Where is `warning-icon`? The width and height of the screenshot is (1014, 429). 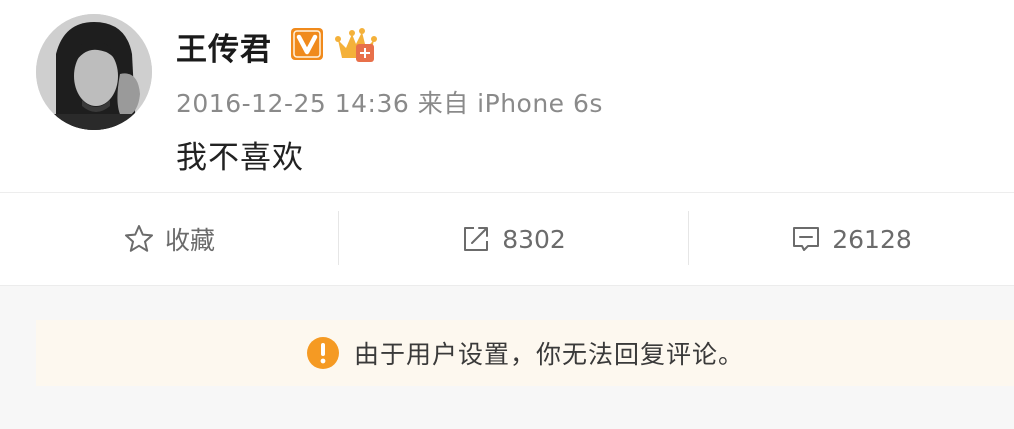
warning-icon is located at coordinates (322, 353).